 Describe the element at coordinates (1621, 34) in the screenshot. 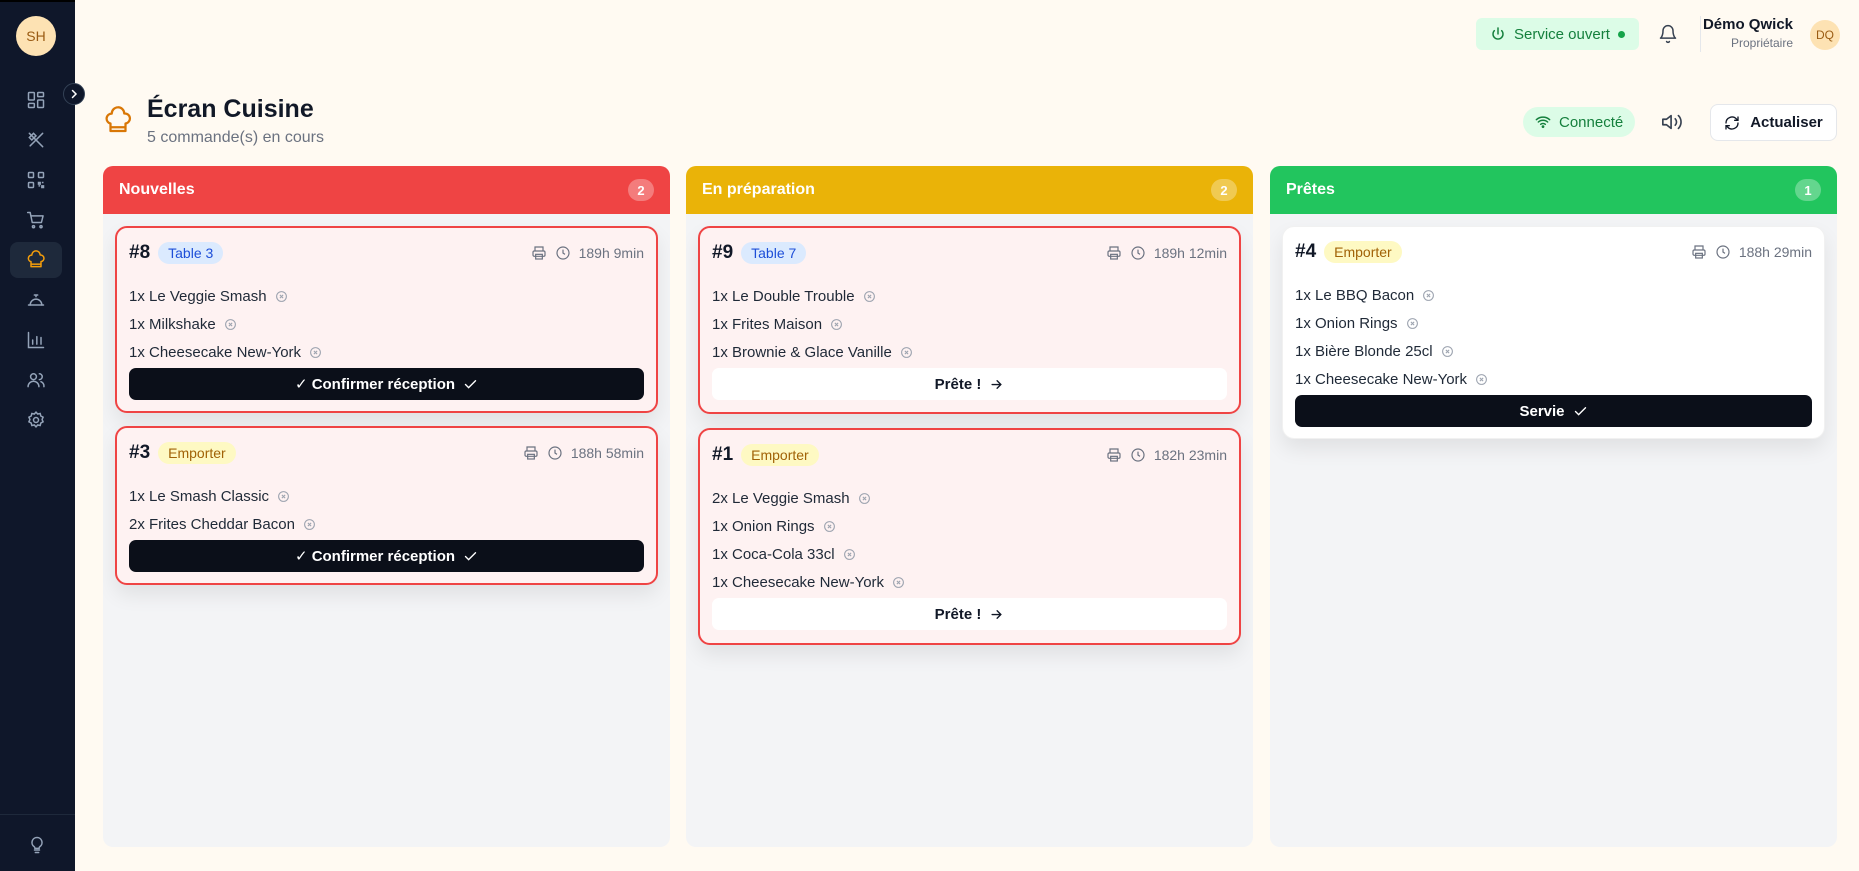

I see `status-dot` at that location.